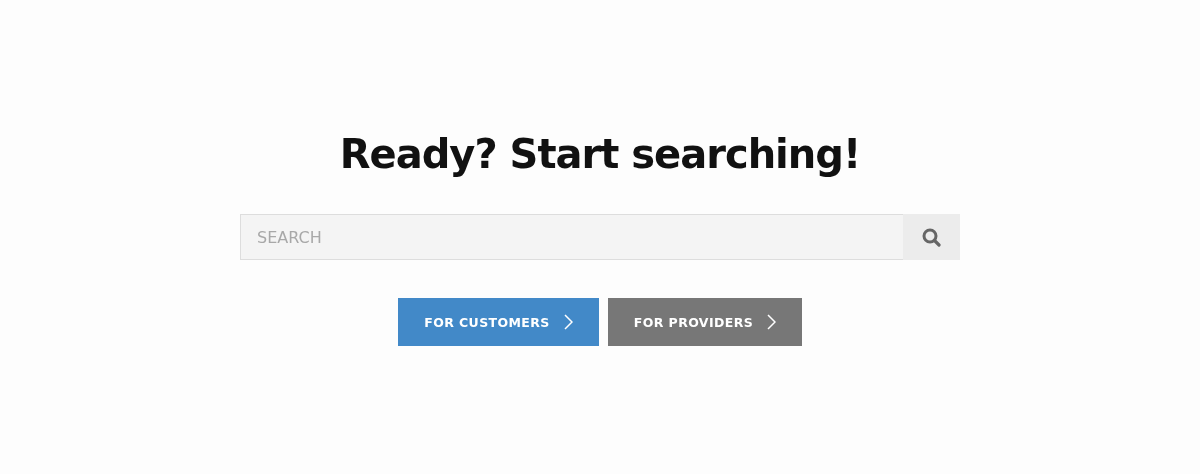  Describe the element at coordinates (705, 322) in the screenshot. I see `link-button: FOR PROVIDERS` at that location.